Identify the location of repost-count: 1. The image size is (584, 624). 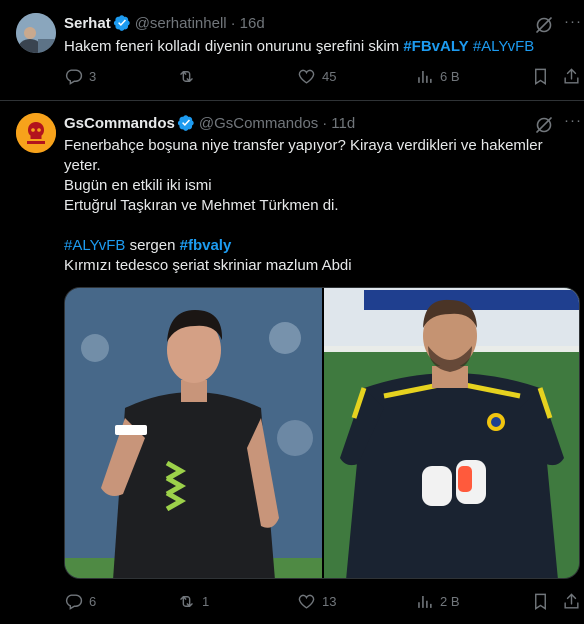
(206, 601).